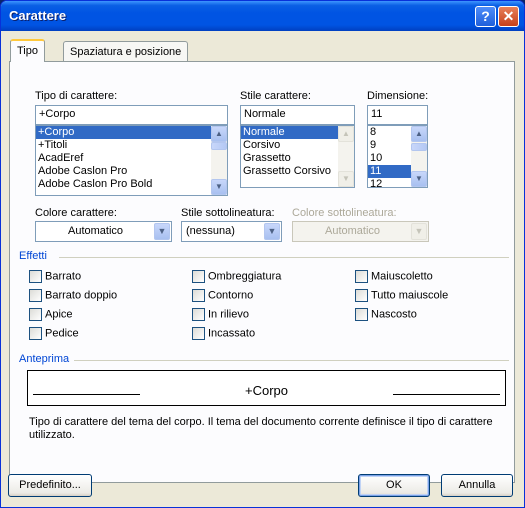  I want to click on checkbox-maiuscoletto: Maiuscoletto, so click(394, 277).